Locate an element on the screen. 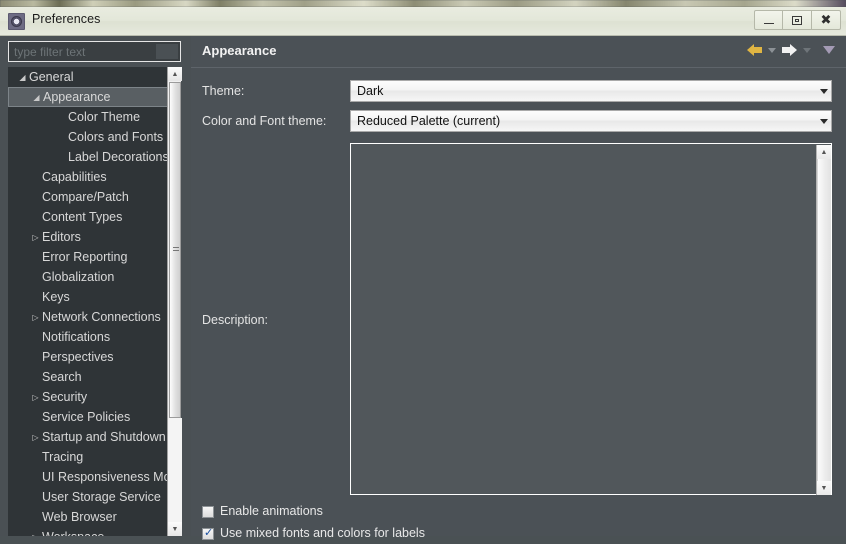 The height and width of the screenshot is (544, 846). color-font-theme-label: Color and Font theme: is located at coordinates (264, 121).